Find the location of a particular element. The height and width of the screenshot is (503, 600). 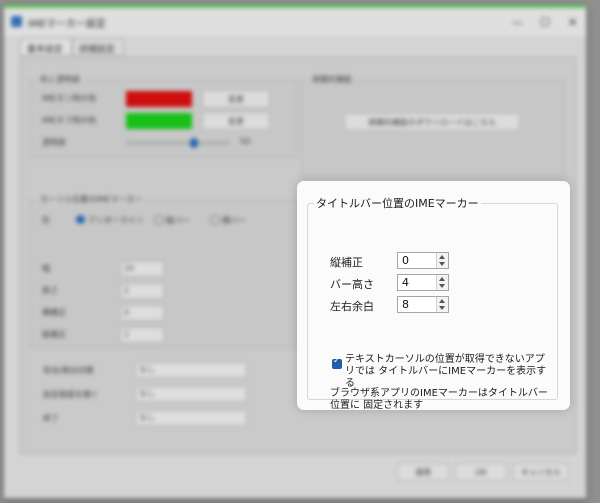

vertical-offset-value: 0 is located at coordinates (405, 260).